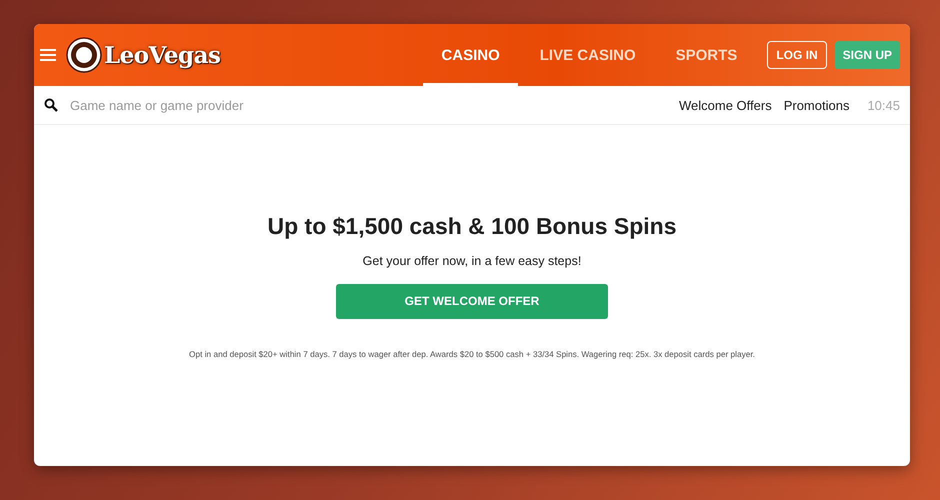 This screenshot has width=940, height=500. Describe the element at coordinates (470, 55) in the screenshot. I see `nav-tab: CASINO` at that location.